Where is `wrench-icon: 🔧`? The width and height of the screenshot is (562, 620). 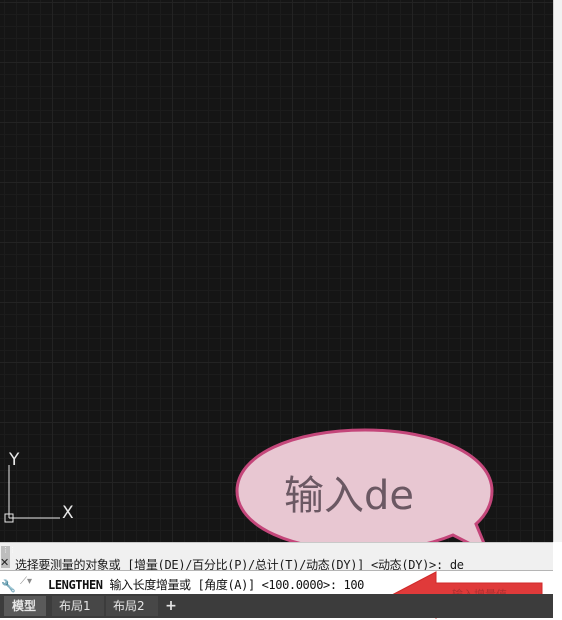 wrench-icon: 🔧 is located at coordinates (8, 586).